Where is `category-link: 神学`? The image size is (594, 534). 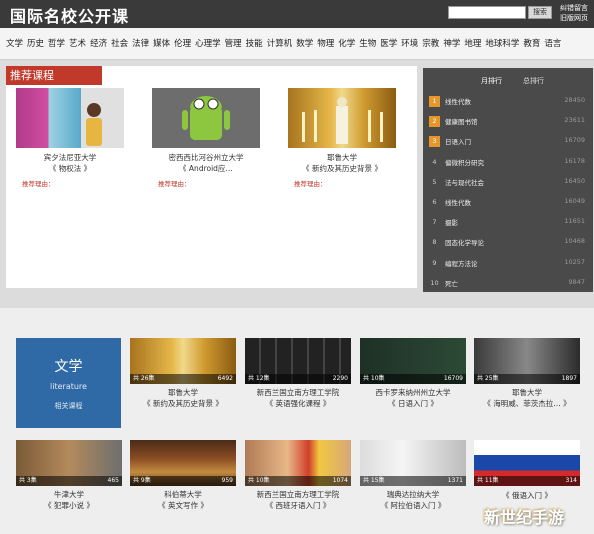
category-link: 神学 is located at coordinates (451, 44).